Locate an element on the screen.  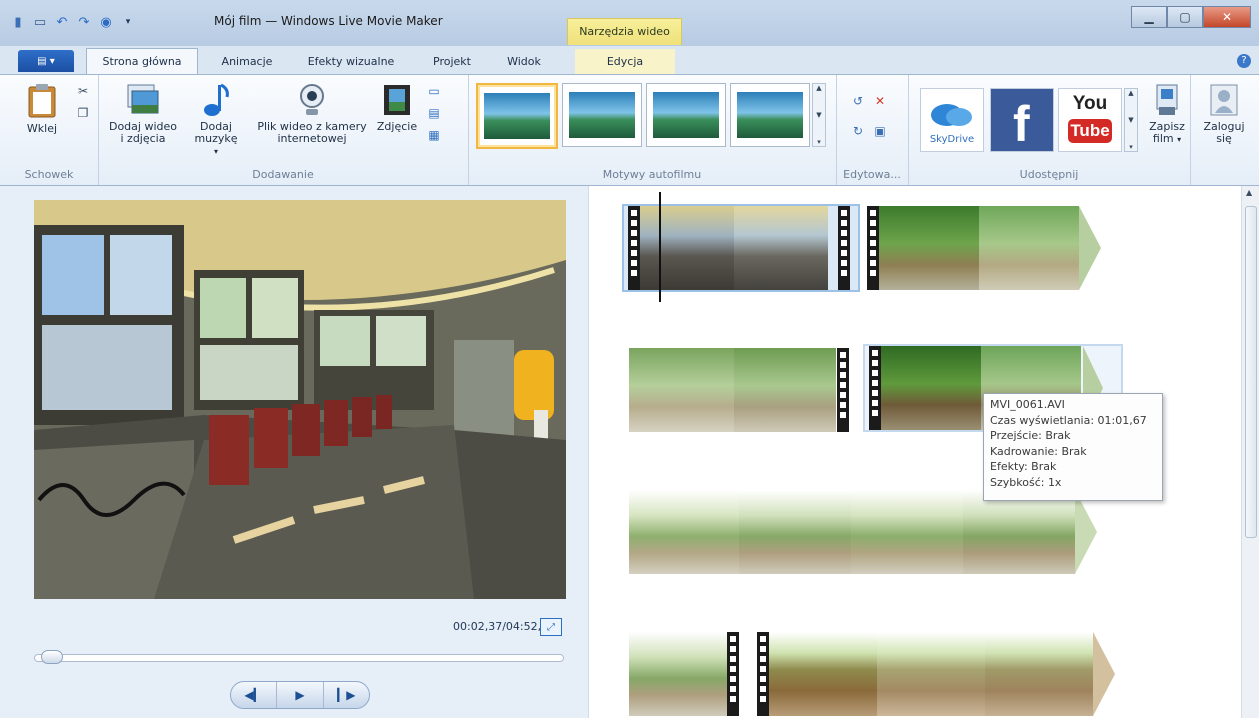
youtube-tube-label: Tube is located at coordinates (1090, 131).